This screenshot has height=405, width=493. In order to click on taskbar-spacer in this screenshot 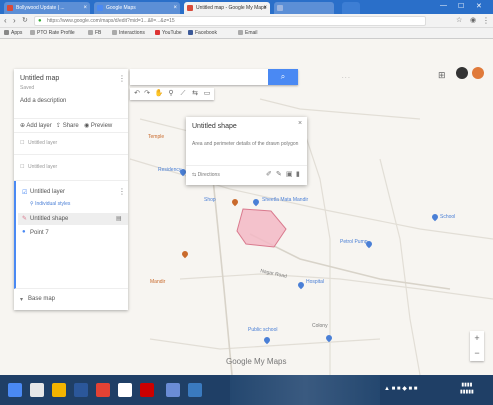, I will do `click(305, 390)`.